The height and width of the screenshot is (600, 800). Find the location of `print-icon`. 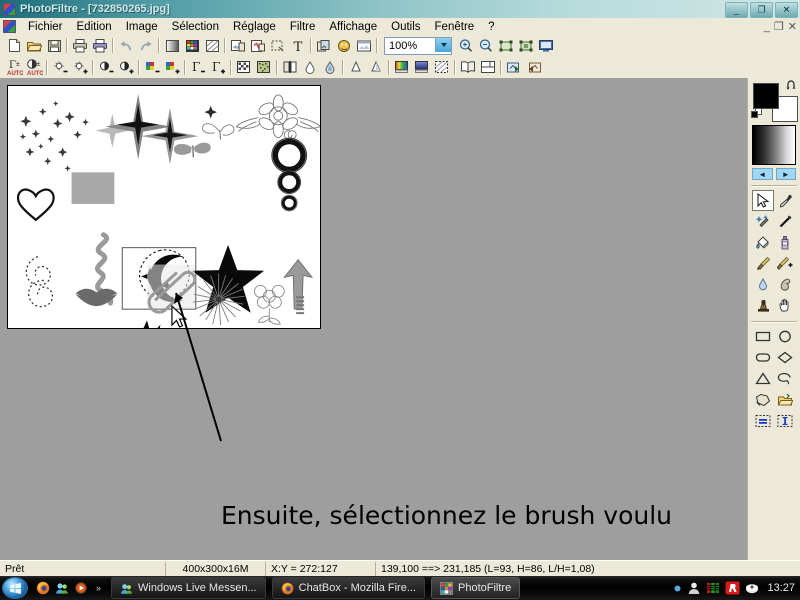

print-icon is located at coordinates (80, 45).